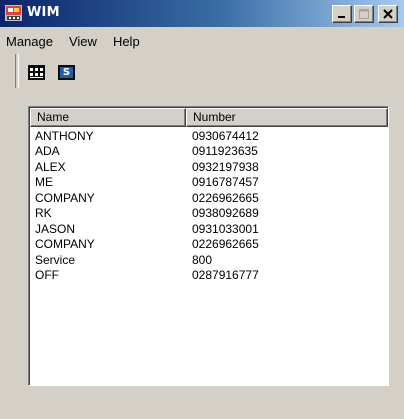 The image size is (404, 419). I want to click on menu-view: View, so click(83, 41).